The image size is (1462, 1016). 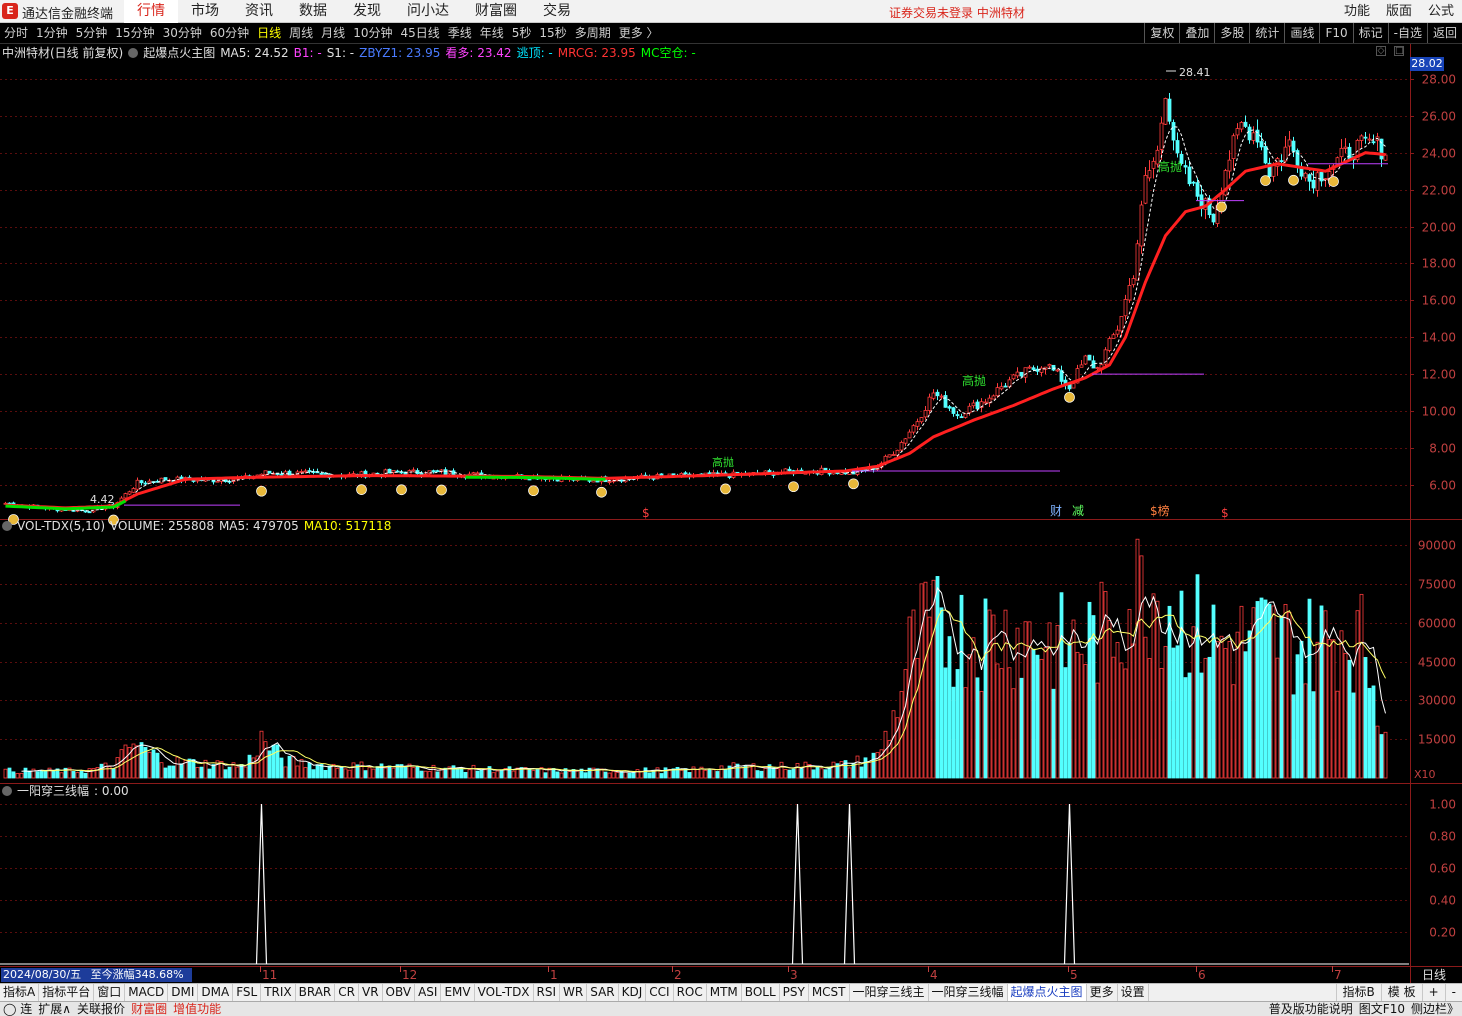 What do you see at coordinates (147, 992) in the screenshot?
I see `tab-3: MACD` at bounding box center [147, 992].